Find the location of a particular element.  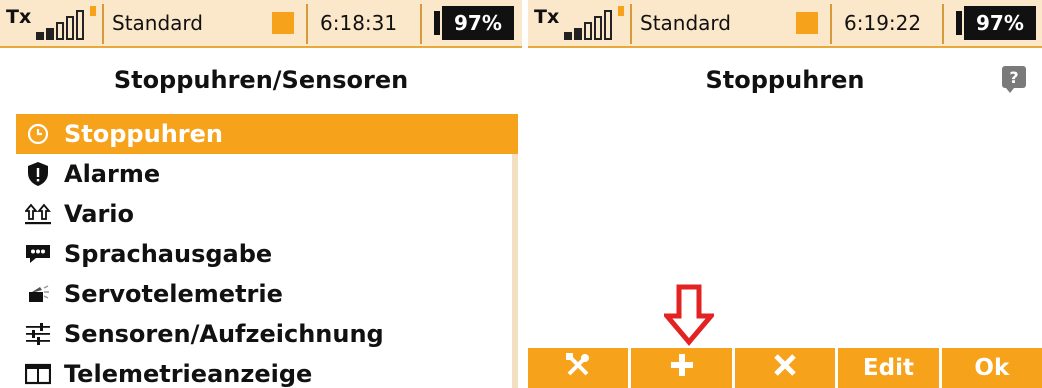

menu-item-vario: Vario is located at coordinates (264, 214).